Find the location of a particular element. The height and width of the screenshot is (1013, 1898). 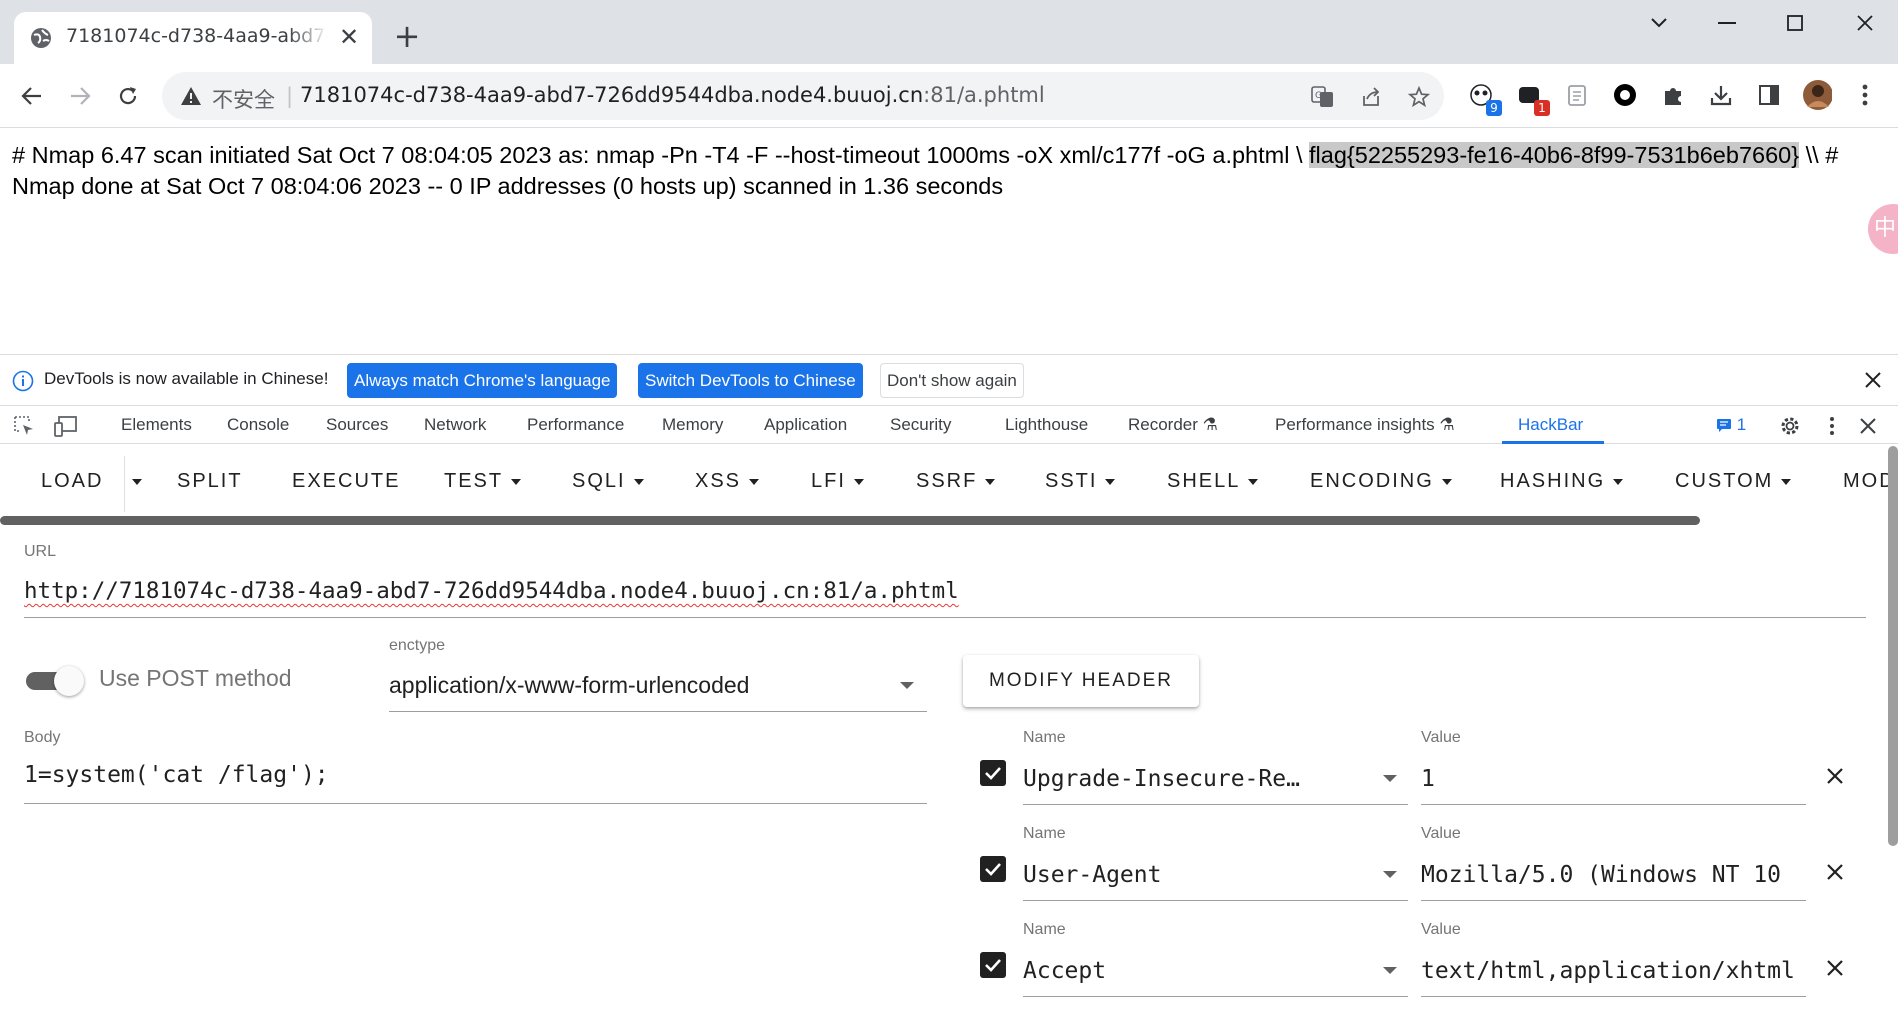

modify-header-button: MODIFY HEADER is located at coordinates (1081, 681).